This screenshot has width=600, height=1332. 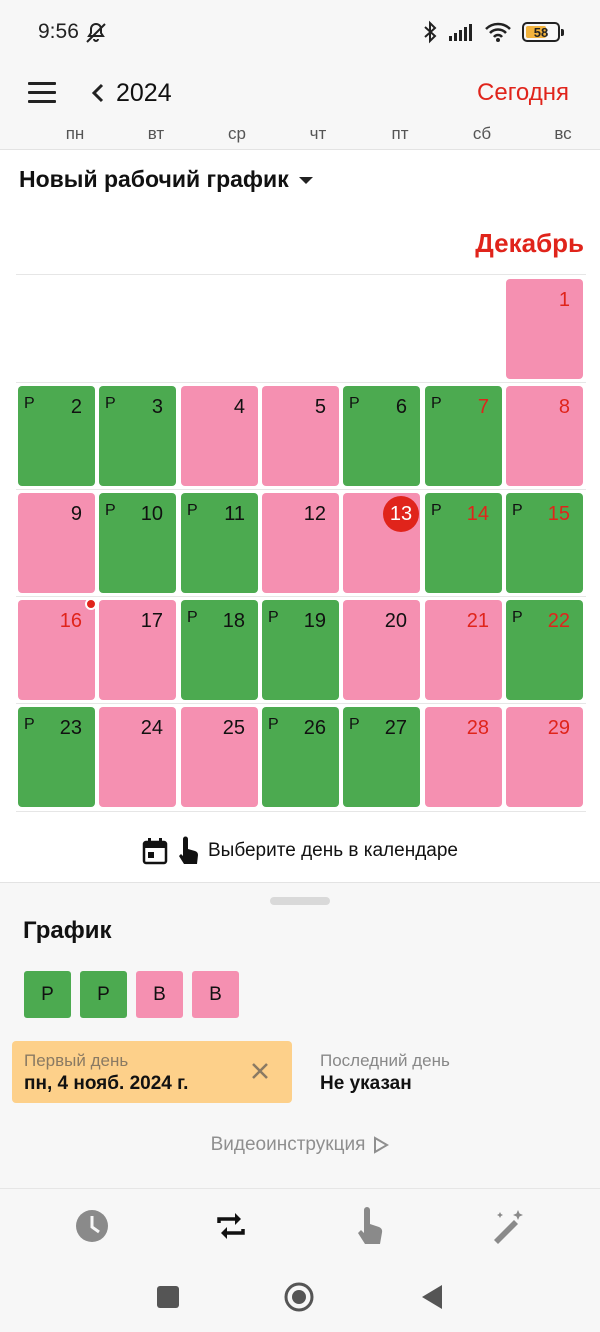 What do you see at coordinates (463, 650) in the screenshot?
I see `calendar-day: 21` at bounding box center [463, 650].